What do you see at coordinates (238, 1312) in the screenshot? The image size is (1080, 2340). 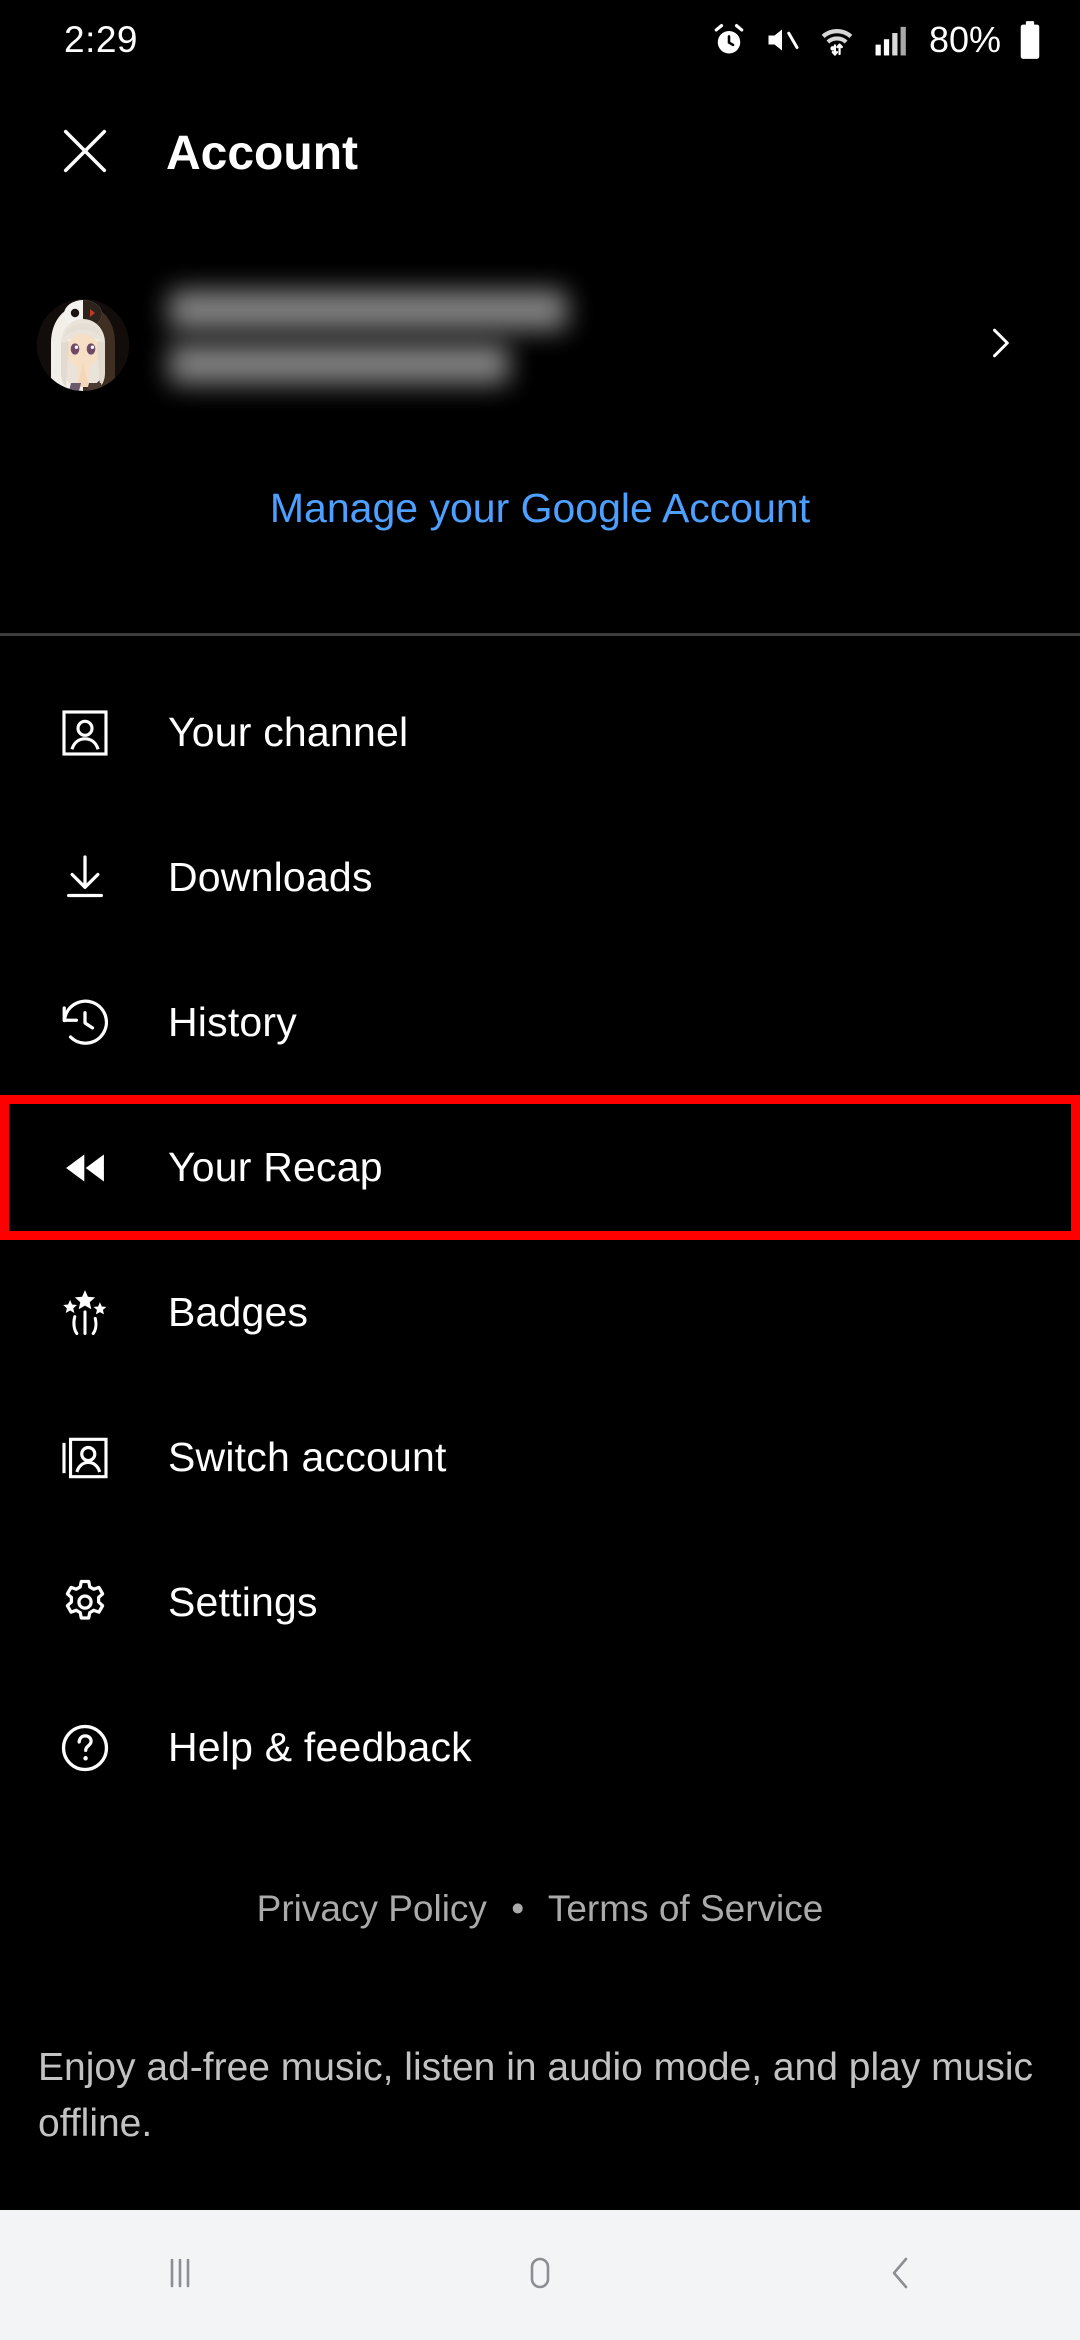 I see `menu-item-label: Badges` at bounding box center [238, 1312].